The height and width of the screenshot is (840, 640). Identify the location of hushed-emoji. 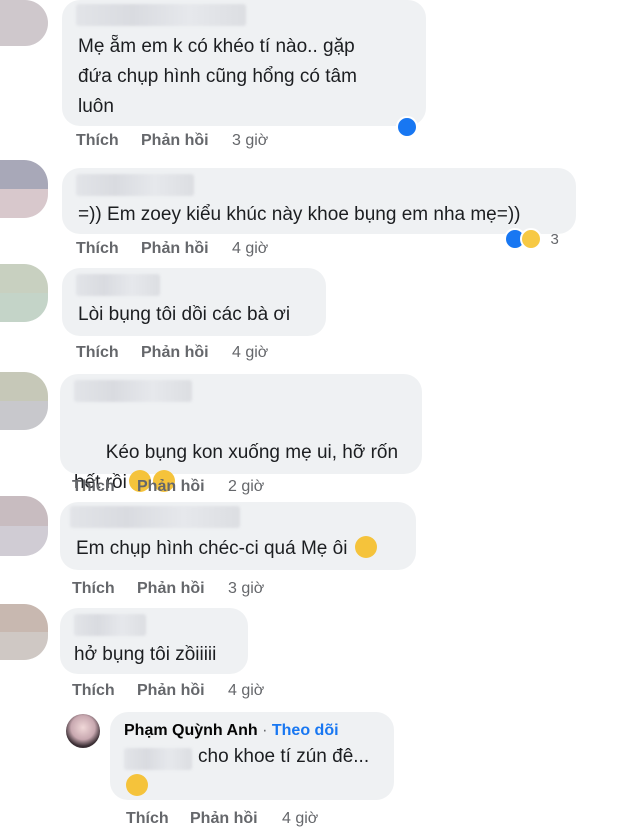
(137, 785).